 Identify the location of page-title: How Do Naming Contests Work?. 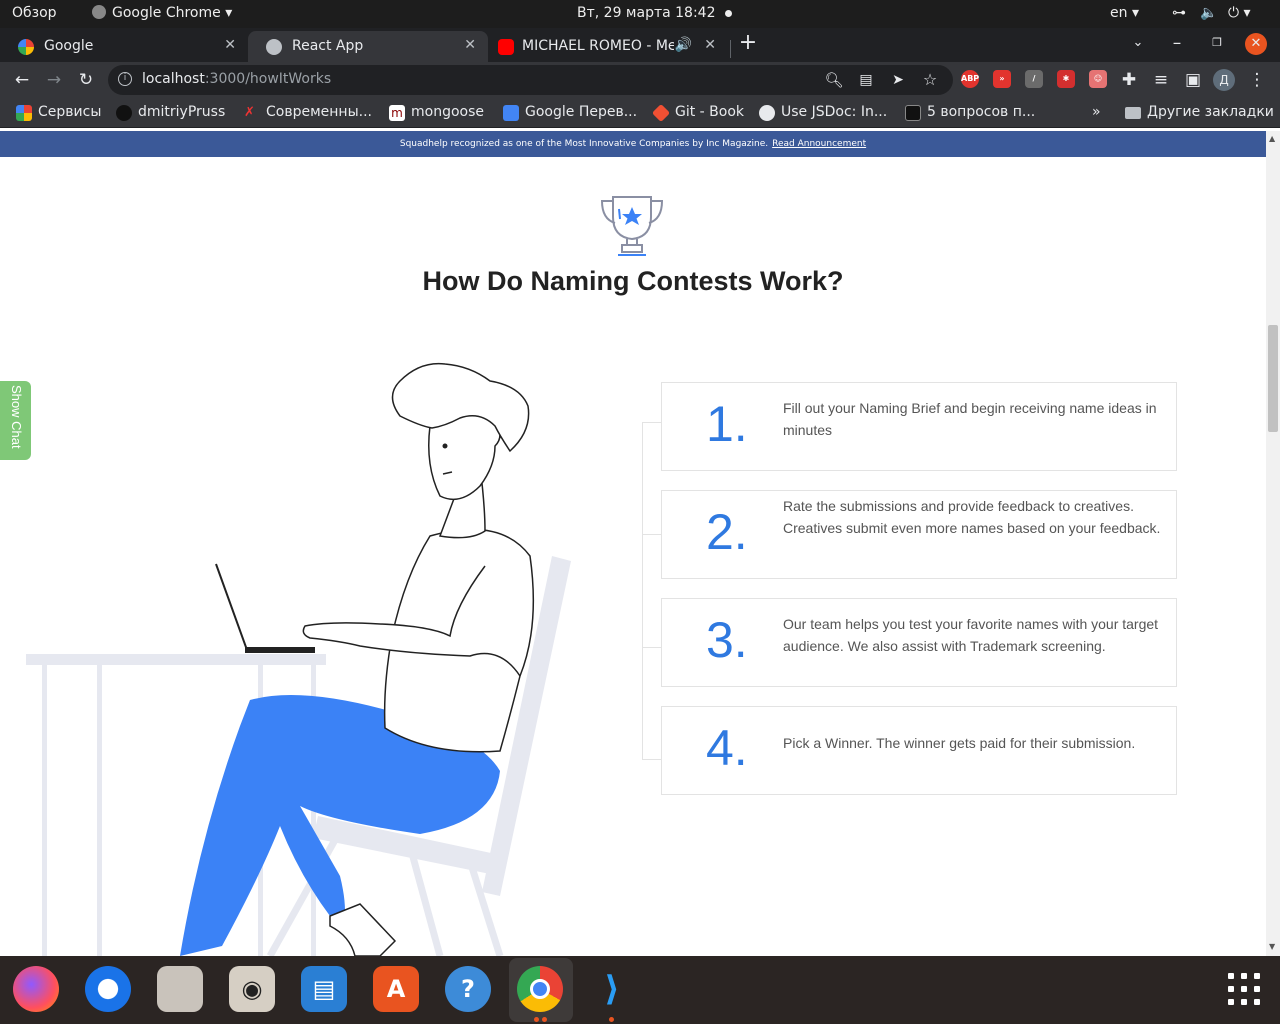
(633, 281).